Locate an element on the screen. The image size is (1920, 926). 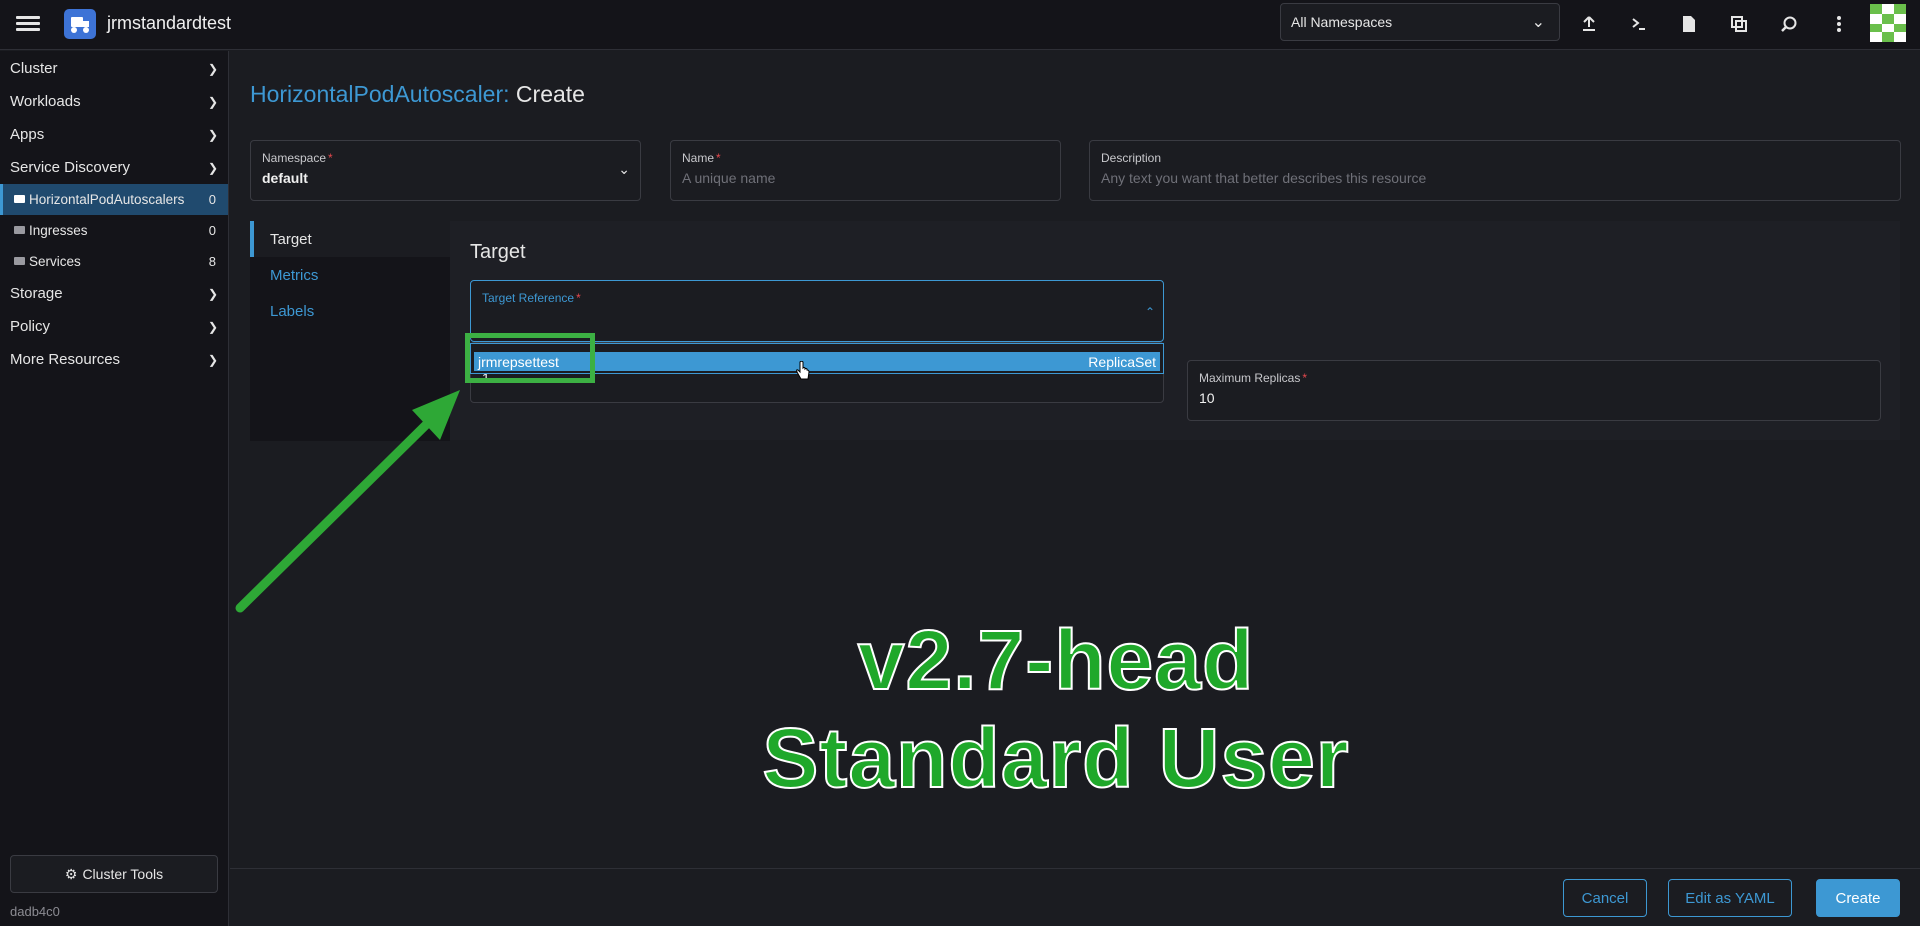
maximum-replicas-label: Maximum Replicas * is located at coordinates (1253, 378).